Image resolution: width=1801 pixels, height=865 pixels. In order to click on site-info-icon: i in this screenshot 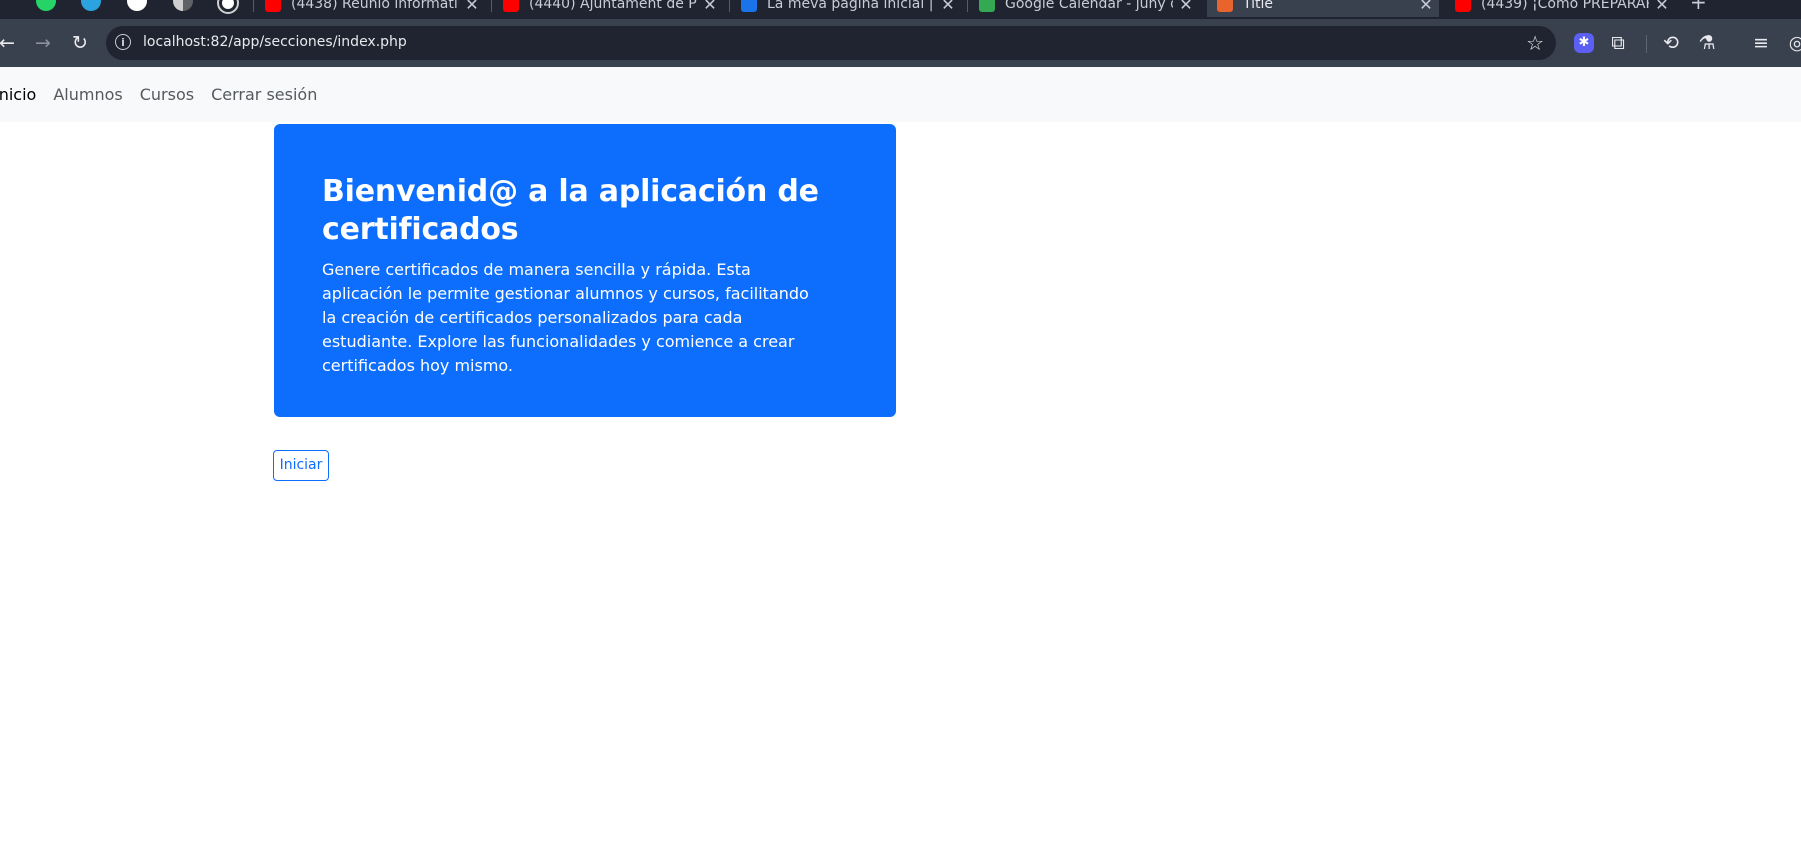, I will do `click(123, 42)`.